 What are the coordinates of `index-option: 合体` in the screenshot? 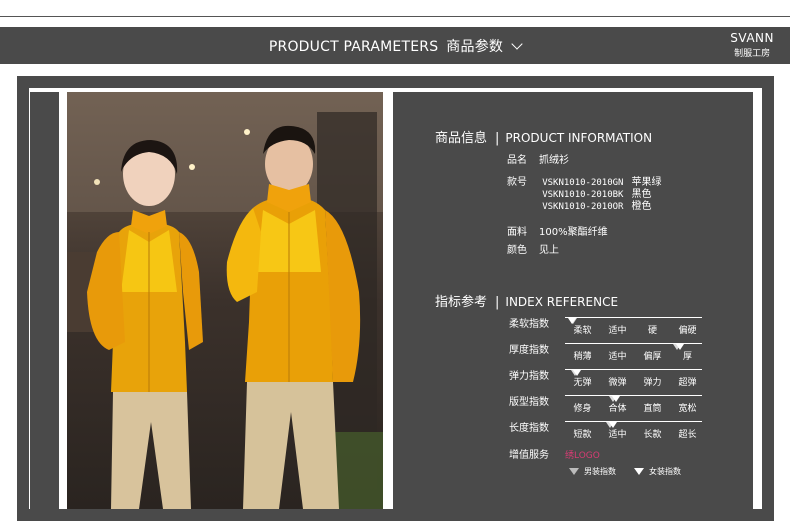 It's located at (617, 409).